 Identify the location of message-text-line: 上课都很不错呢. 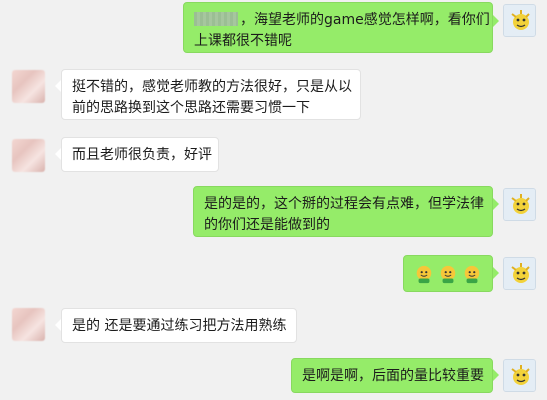
(243, 41).